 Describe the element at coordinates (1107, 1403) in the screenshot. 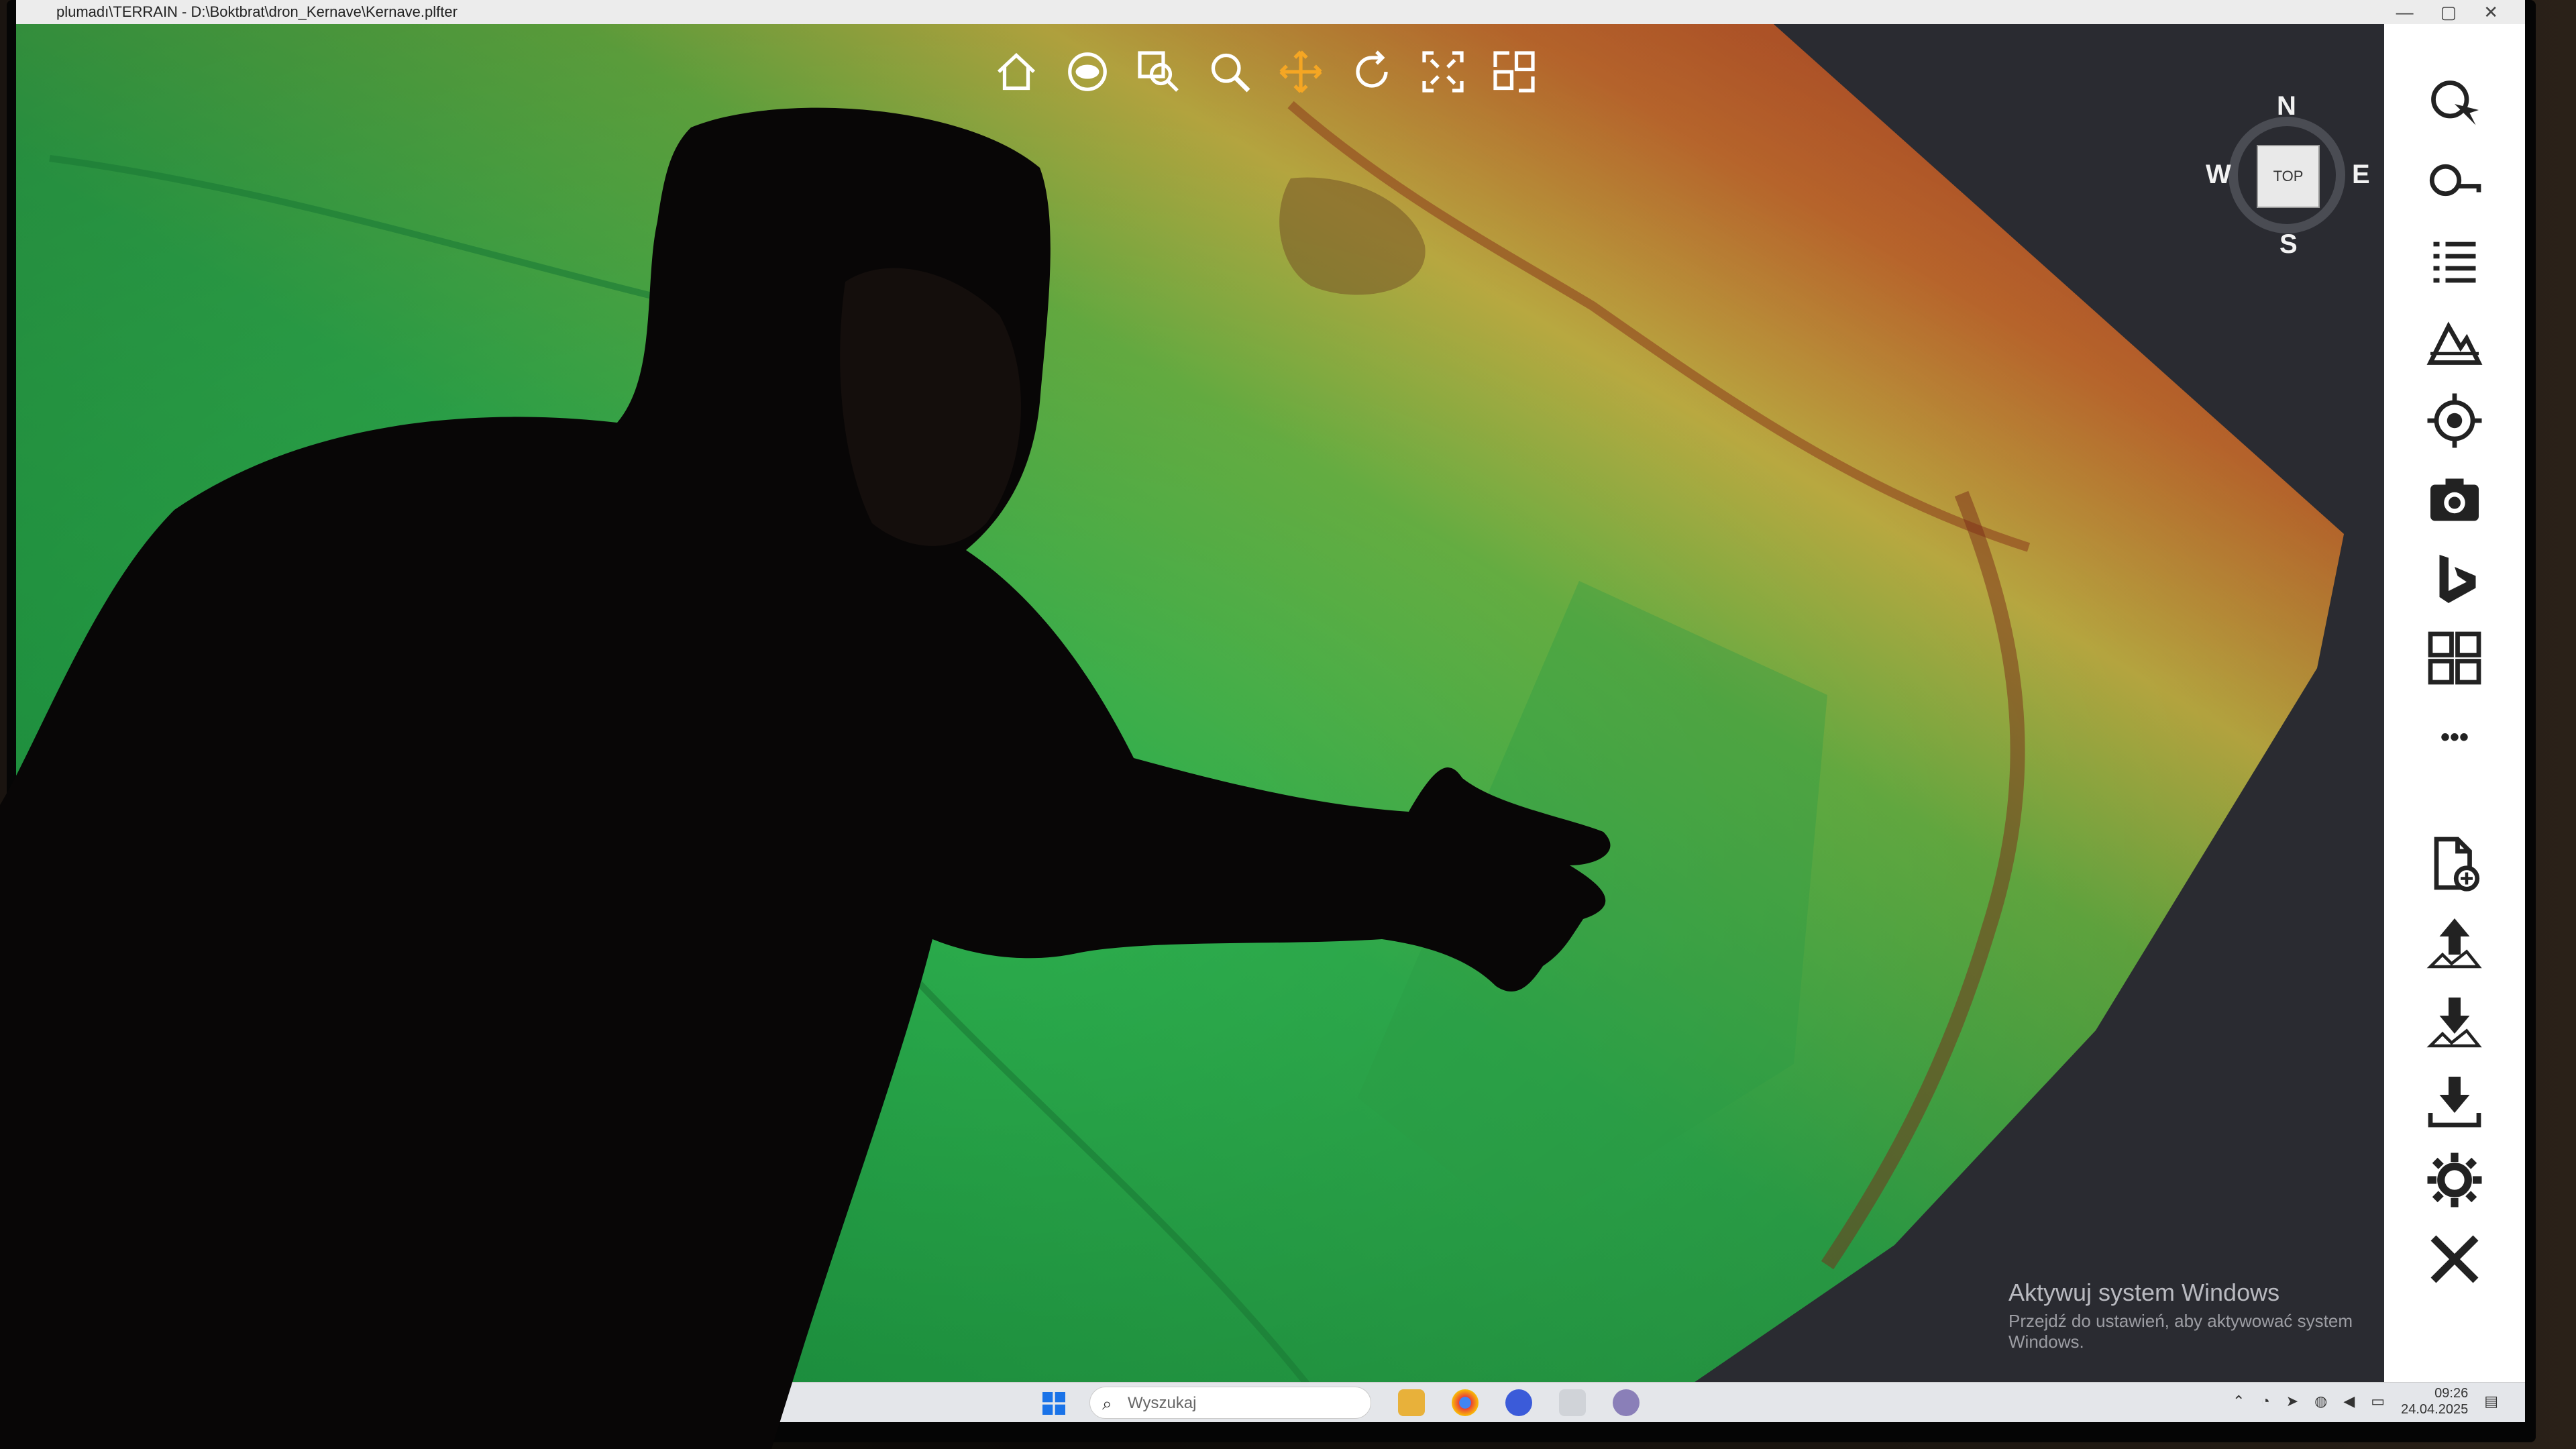

I see `search-icon: ⌕` at that location.